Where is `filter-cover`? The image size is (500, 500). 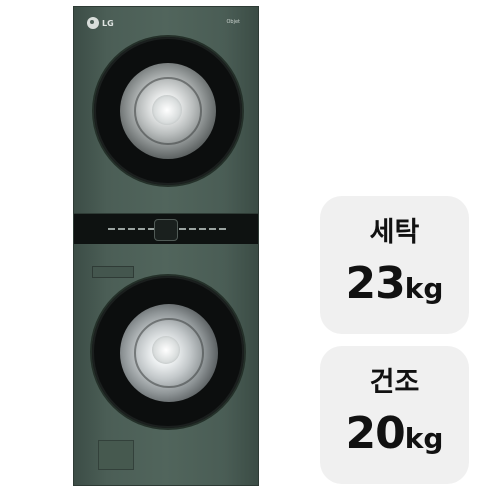
filter-cover is located at coordinates (116, 455).